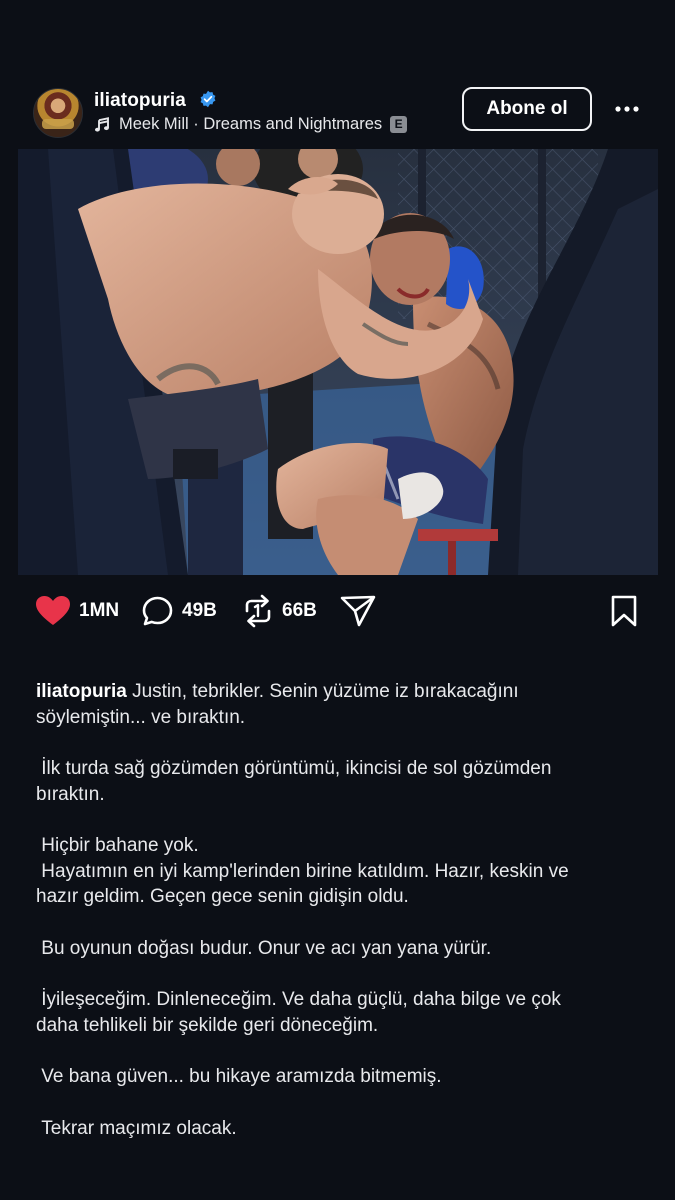 The width and height of the screenshot is (675, 1200). I want to click on repost-icon, so click(258, 611).